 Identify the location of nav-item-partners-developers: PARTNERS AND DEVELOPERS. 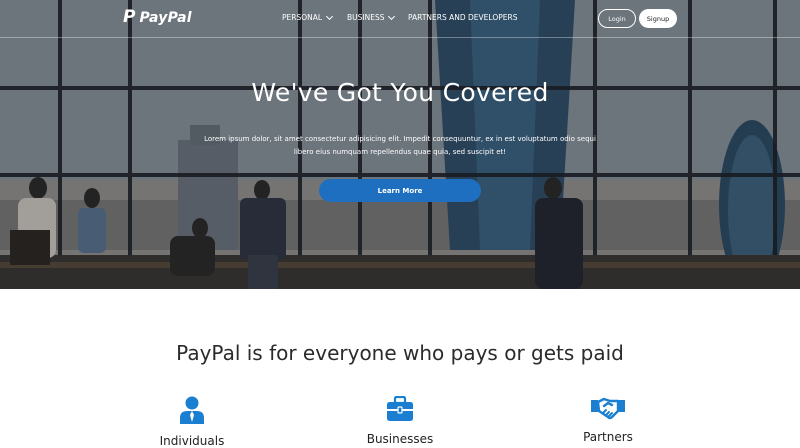
(462, 17).